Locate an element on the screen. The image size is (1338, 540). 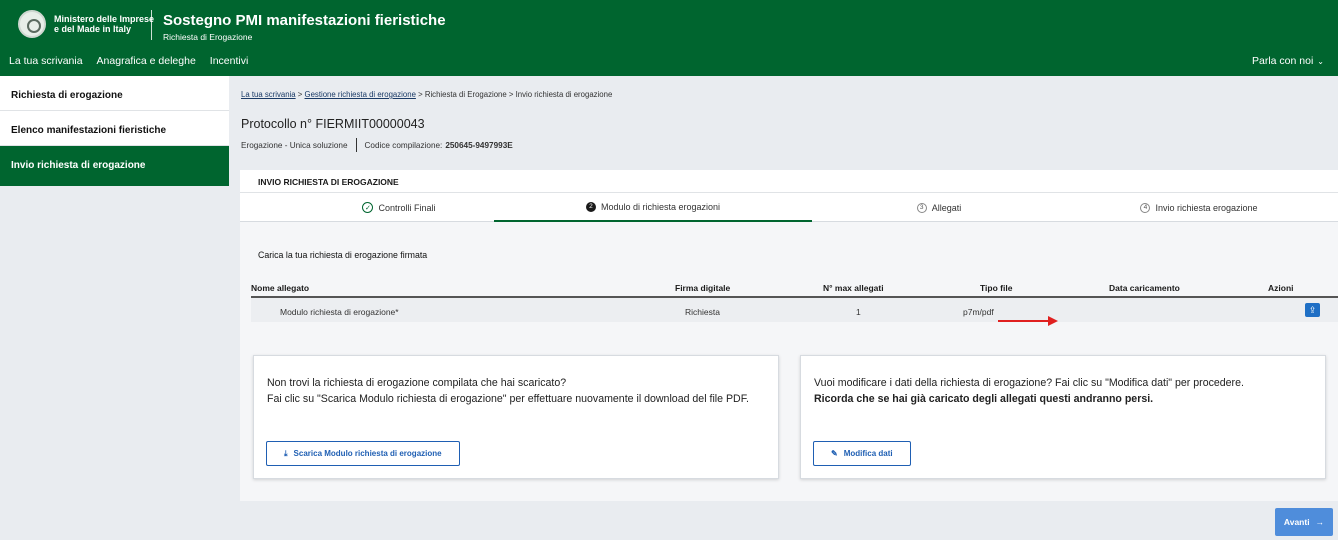
sidebar-item-invio-richiesta: Invio richiesta di erogazione is located at coordinates (114, 166).